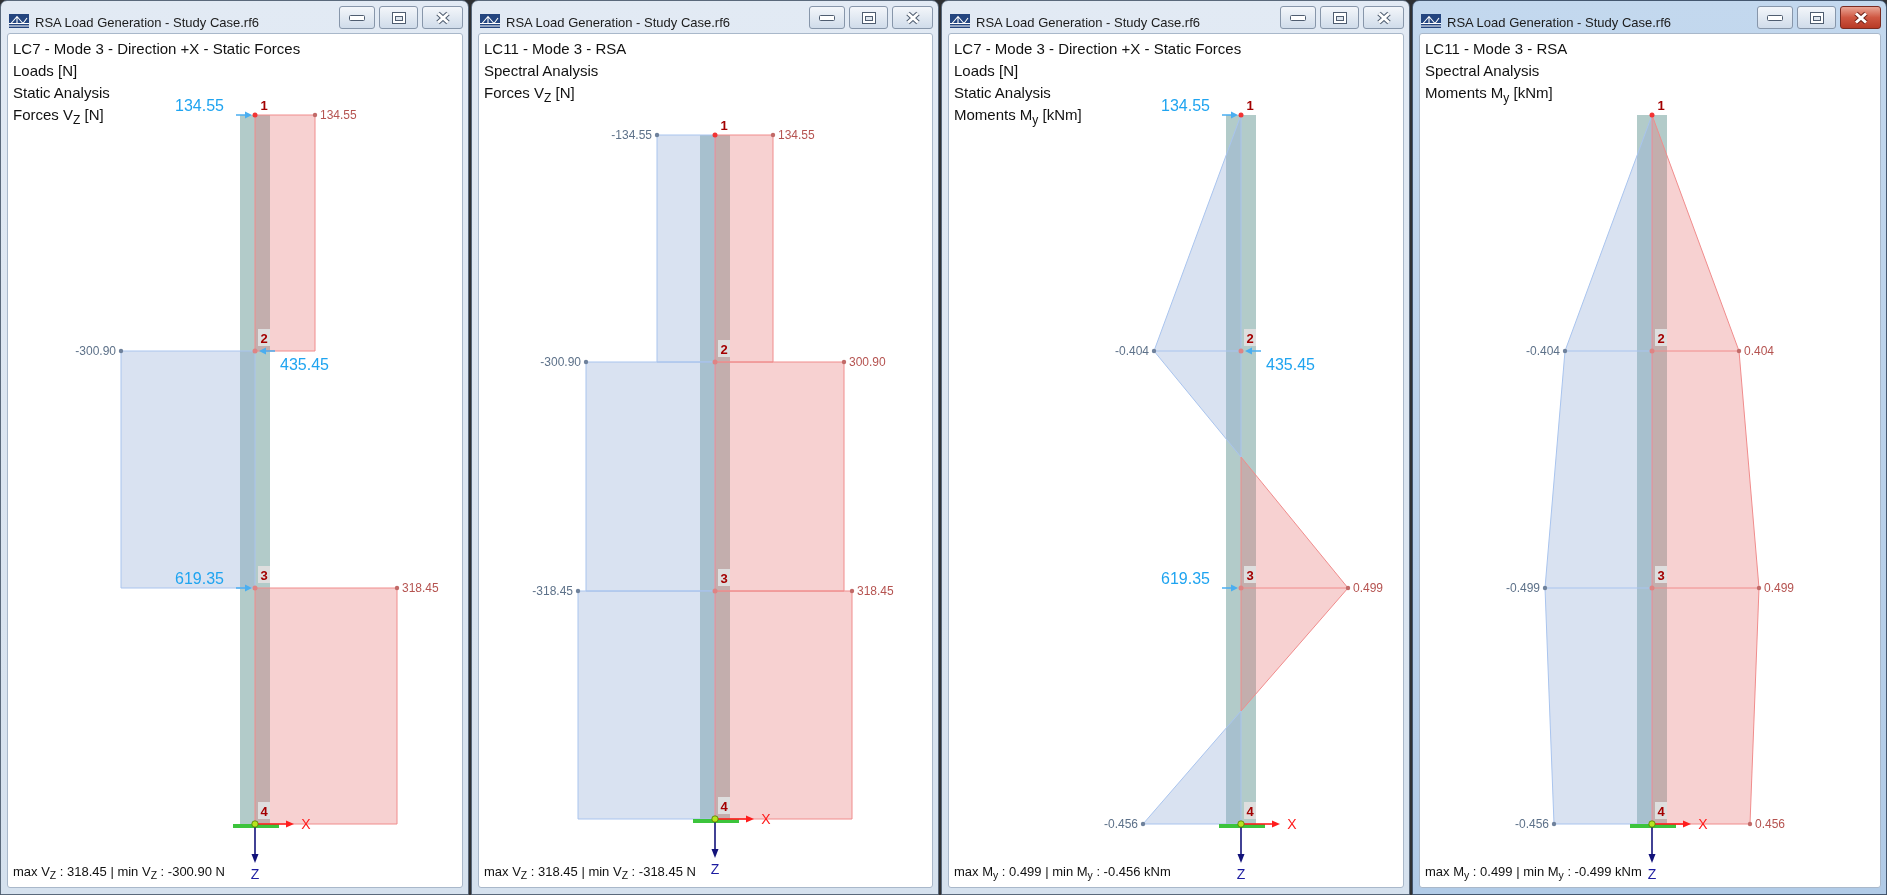 This screenshot has height=895, width=1887. What do you see at coordinates (1533, 872) in the screenshot?
I see `extremes-summary: max M$_{y}$ : 0.499 | min M$_{y}$ : -0.499 kNm` at bounding box center [1533, 872].